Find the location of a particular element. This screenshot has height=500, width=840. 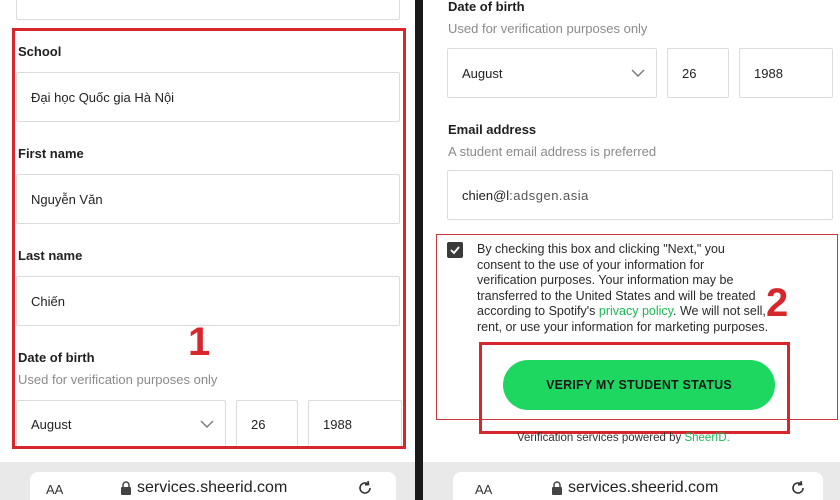

last-name-input: Chiến is located at coordinates (208, 301).